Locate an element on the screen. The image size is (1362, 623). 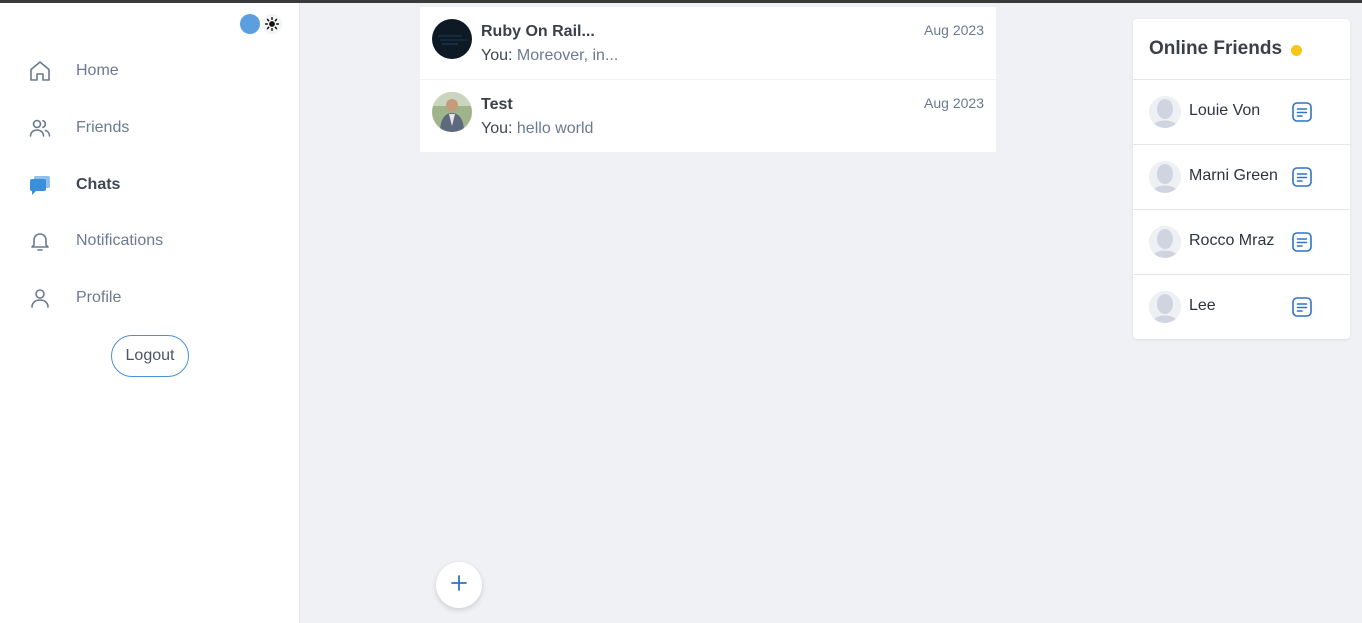
nav-item-home: Home is located at coordinates (148, 71).